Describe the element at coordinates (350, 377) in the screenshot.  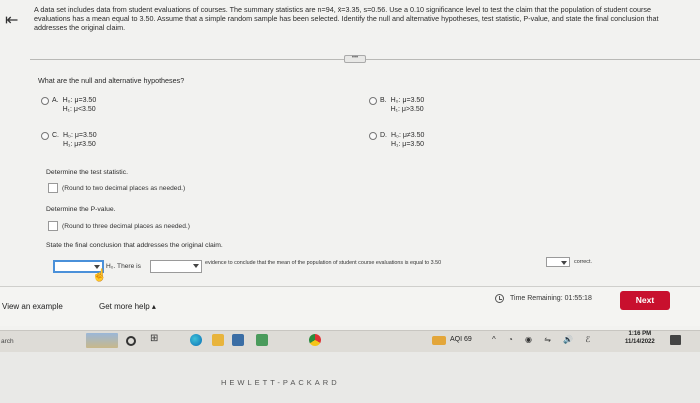
I see `laptop-bezel` at that location.